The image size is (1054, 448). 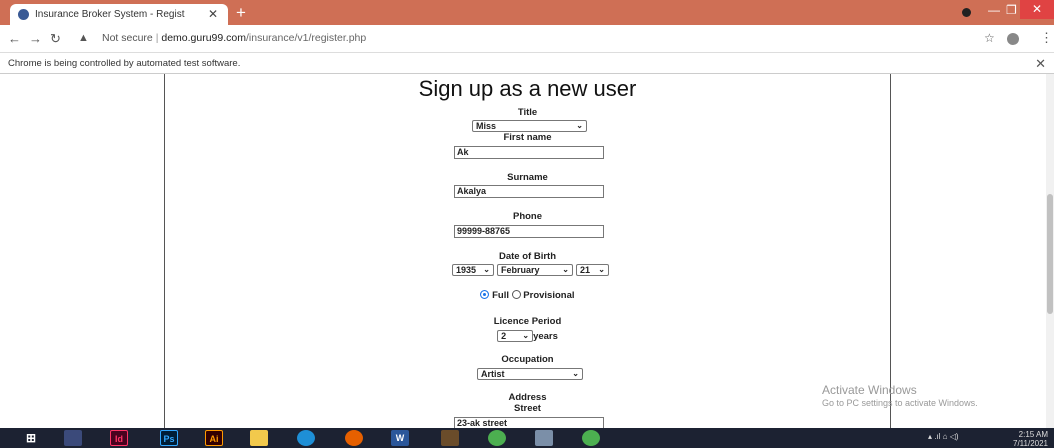 I want to click on occupation-label: Occupation, so click(x=527, y=359).